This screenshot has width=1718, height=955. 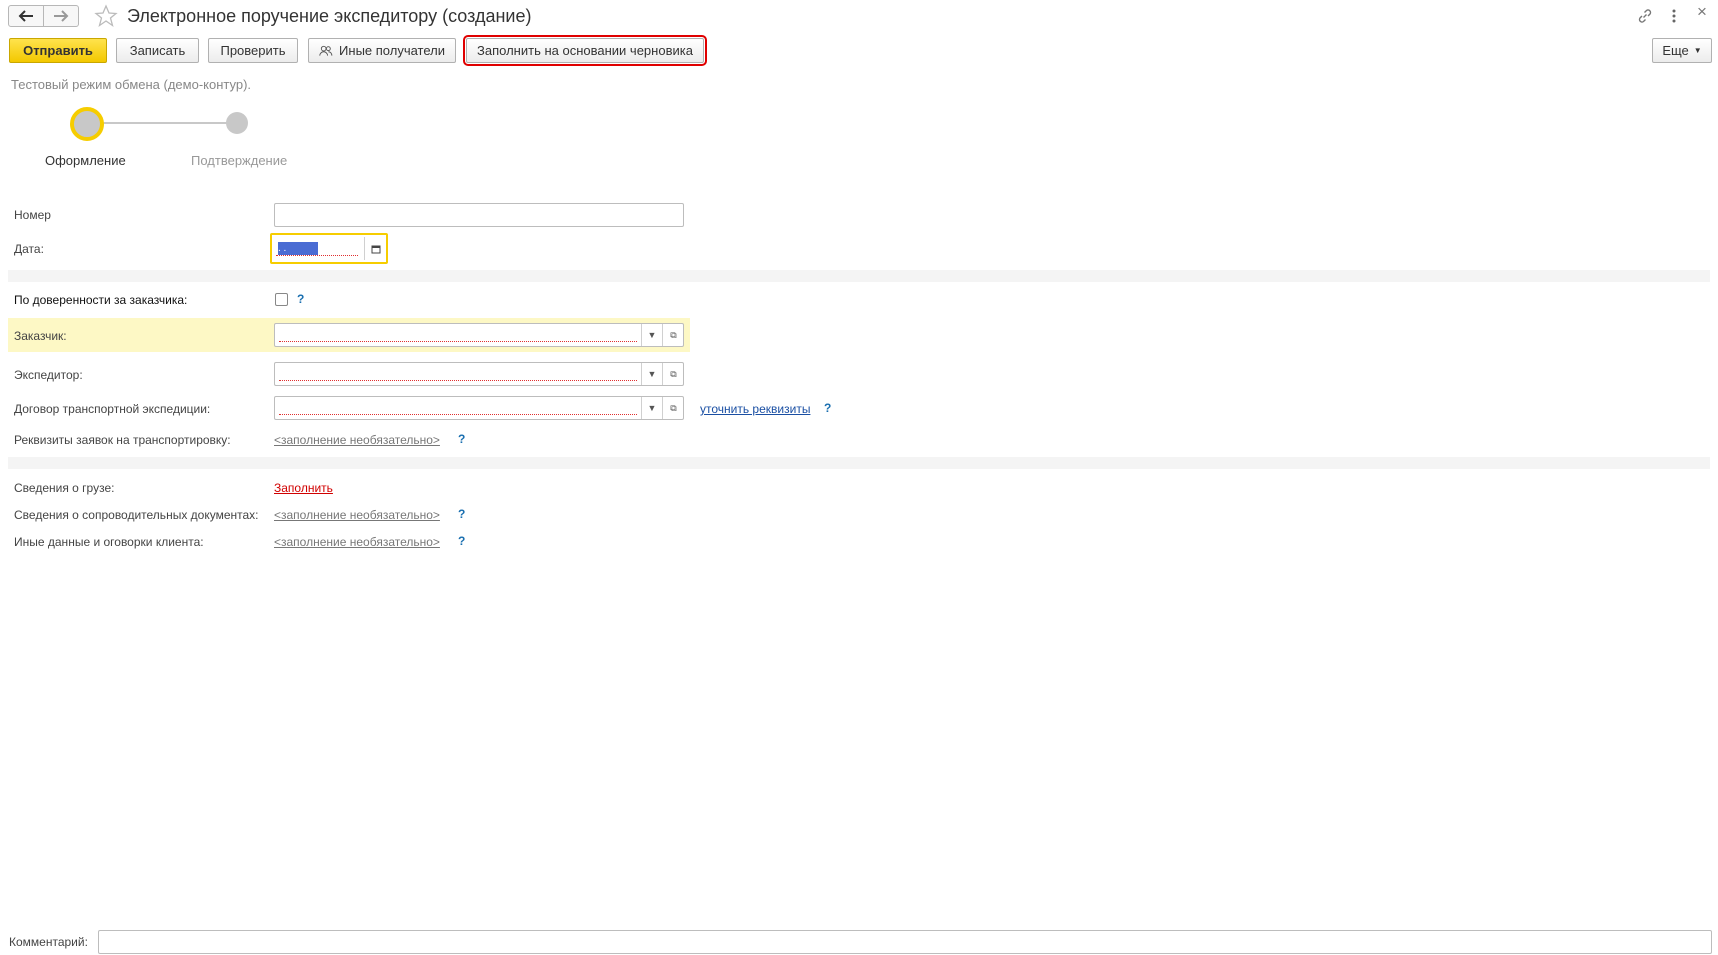 What do you see at coordinates (136, 515) in the screenshot?
I see `accompanying-docs-label: Сведения о сопроводительных документах:` at bounding box center [136, 515].